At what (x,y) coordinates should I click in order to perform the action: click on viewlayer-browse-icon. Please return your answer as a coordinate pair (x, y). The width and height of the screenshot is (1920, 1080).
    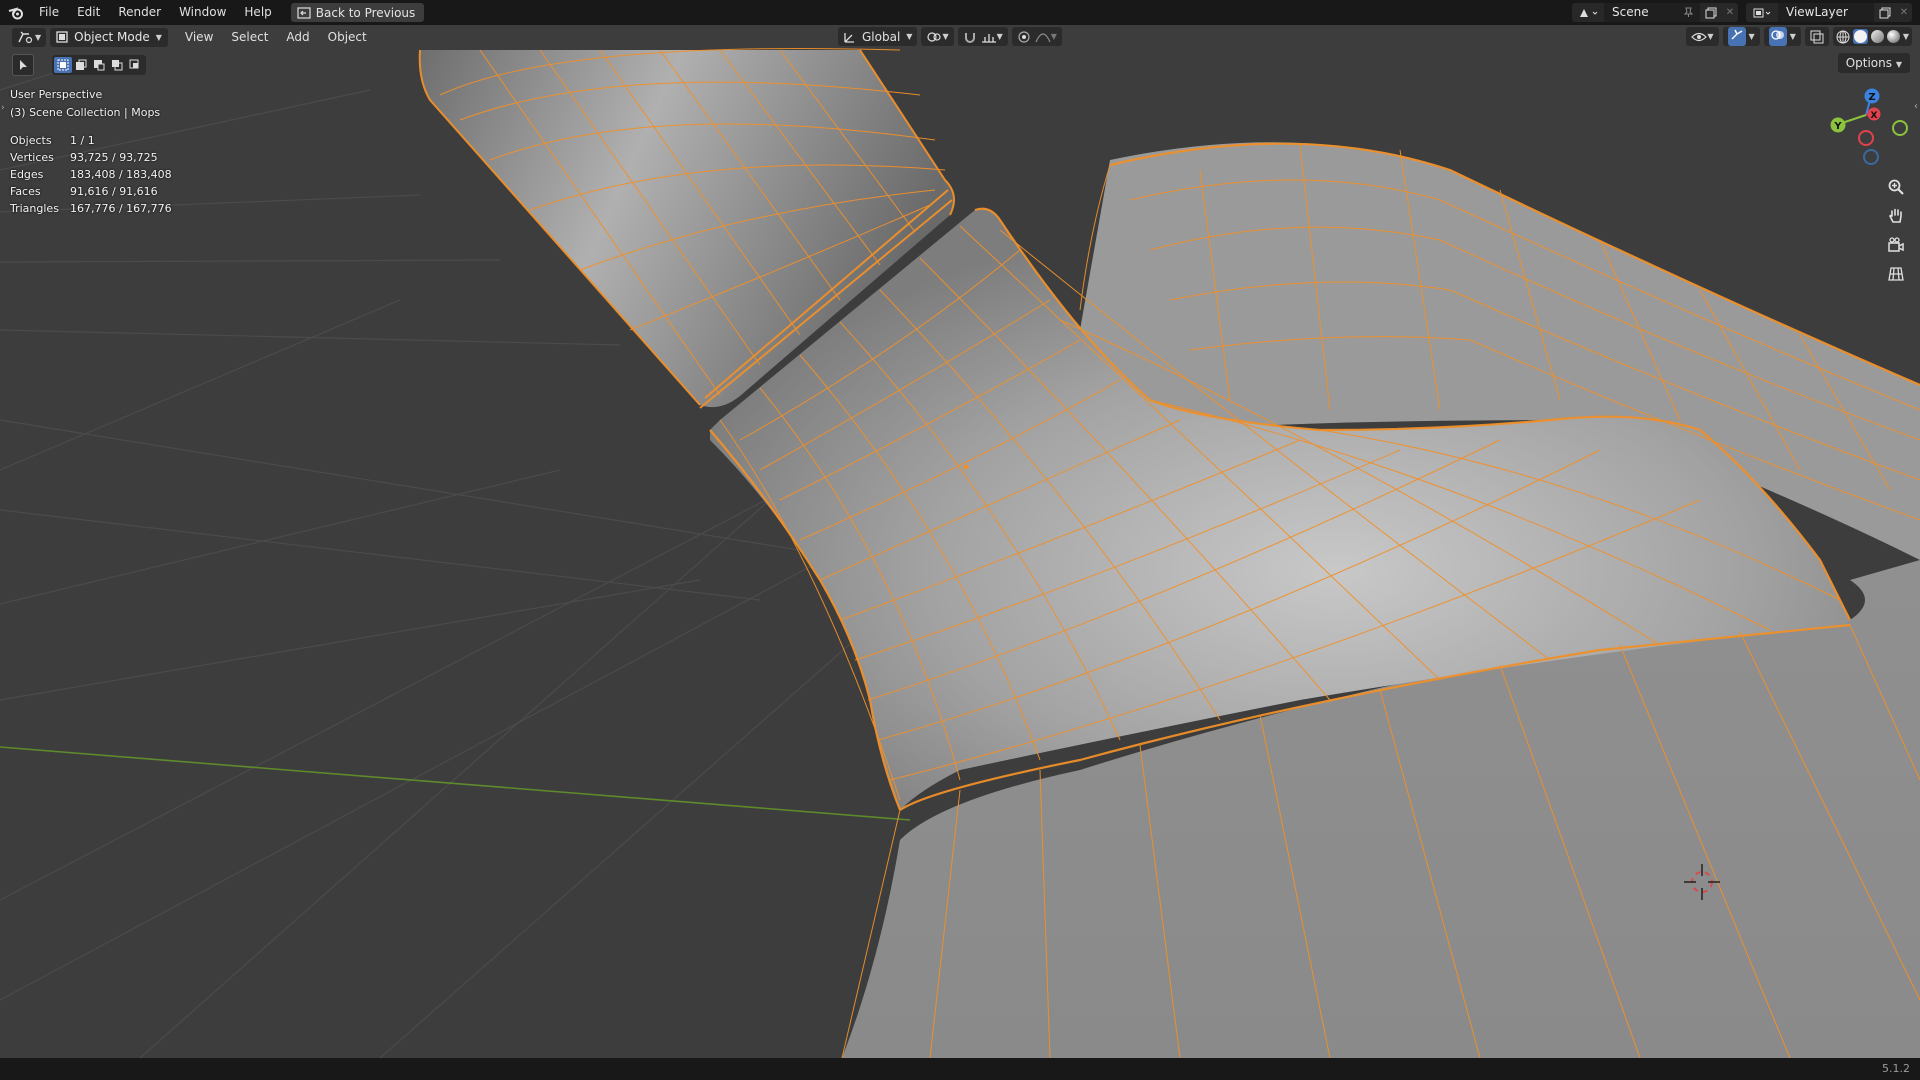
    Looking at the image, I should click on (1762, 12).